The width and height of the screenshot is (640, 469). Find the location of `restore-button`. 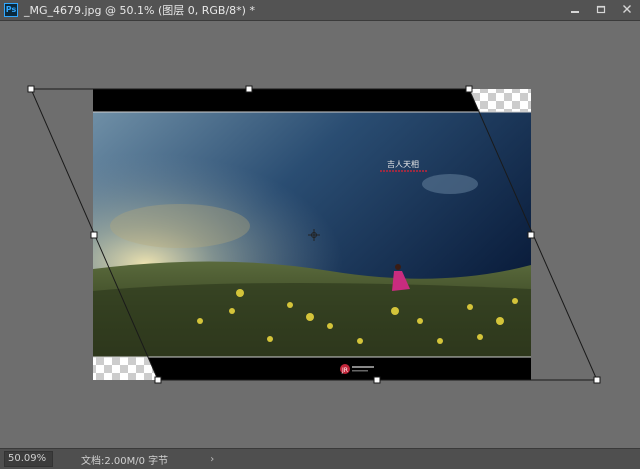

restore-button is located at coordinates (601, 10).